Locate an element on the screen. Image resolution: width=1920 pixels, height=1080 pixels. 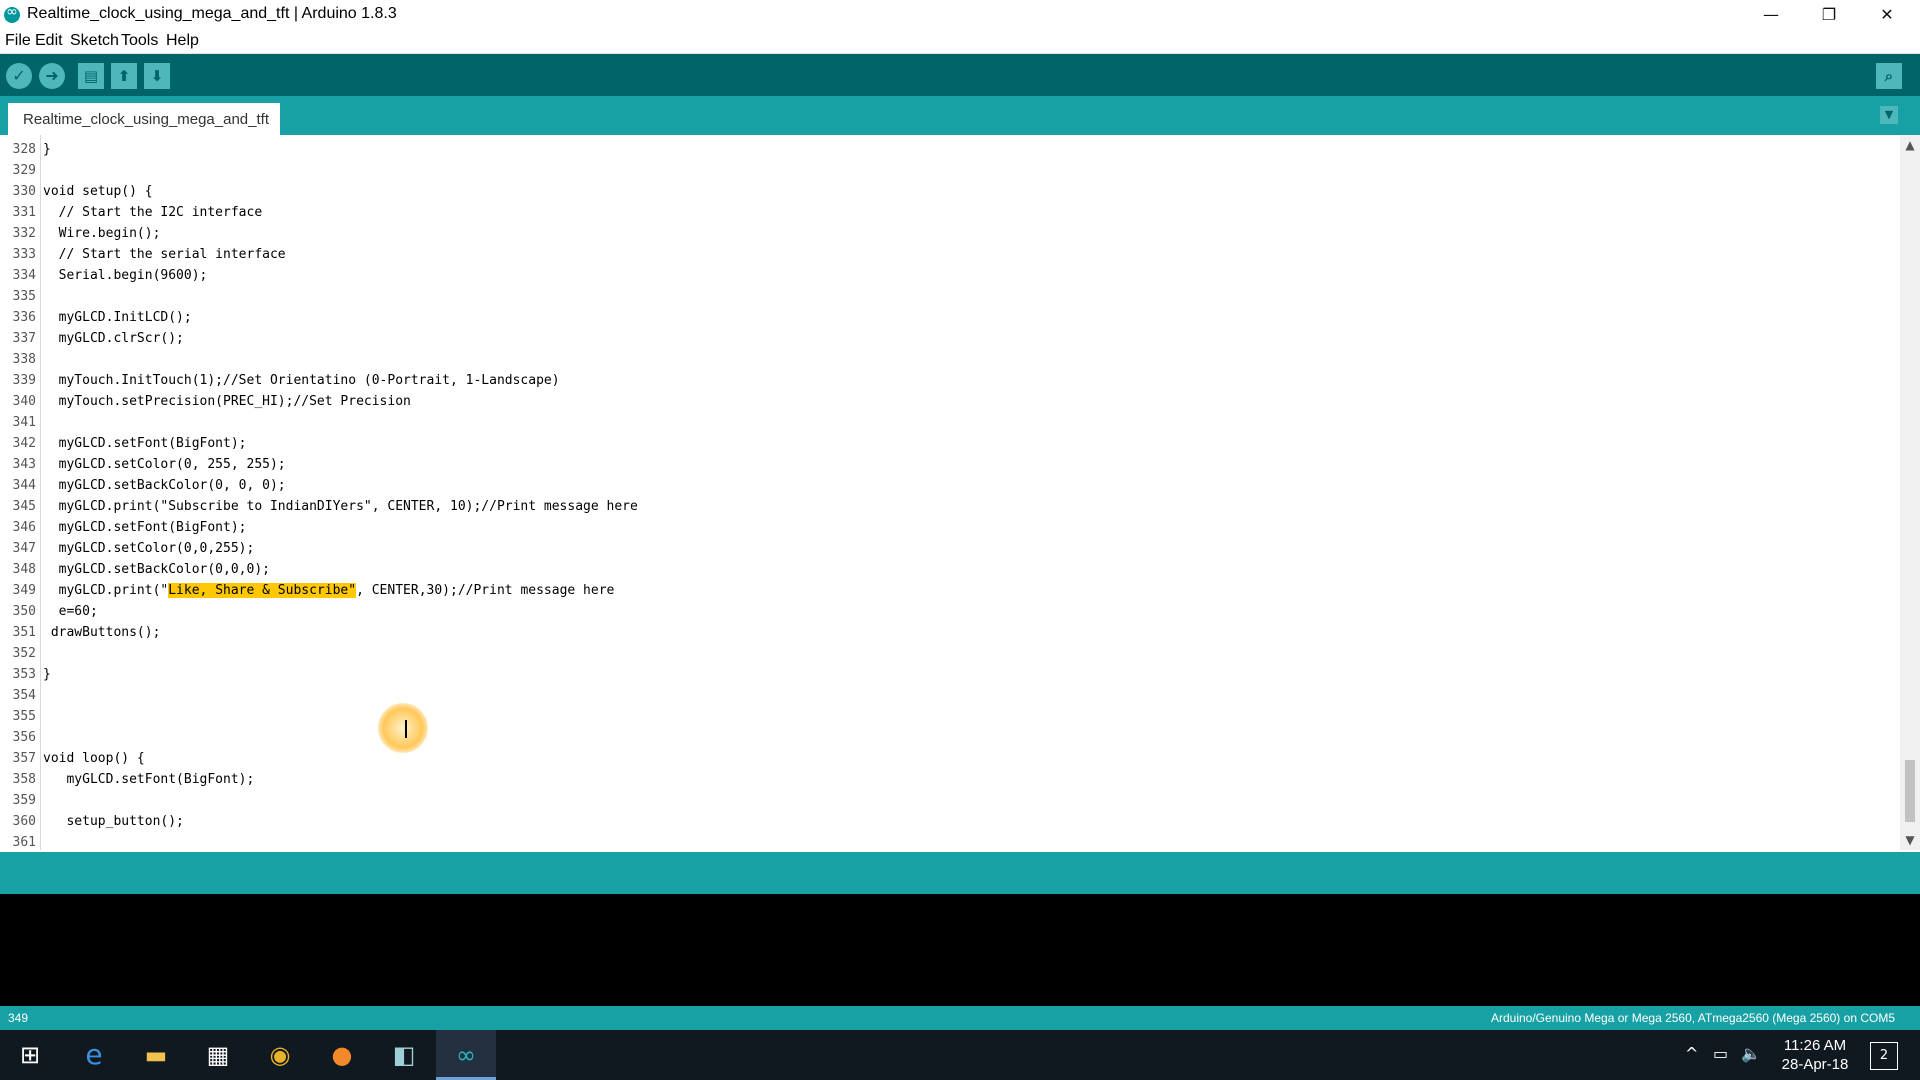
chevron-down-icon: ▼ is located at coordinates (1889, 114).